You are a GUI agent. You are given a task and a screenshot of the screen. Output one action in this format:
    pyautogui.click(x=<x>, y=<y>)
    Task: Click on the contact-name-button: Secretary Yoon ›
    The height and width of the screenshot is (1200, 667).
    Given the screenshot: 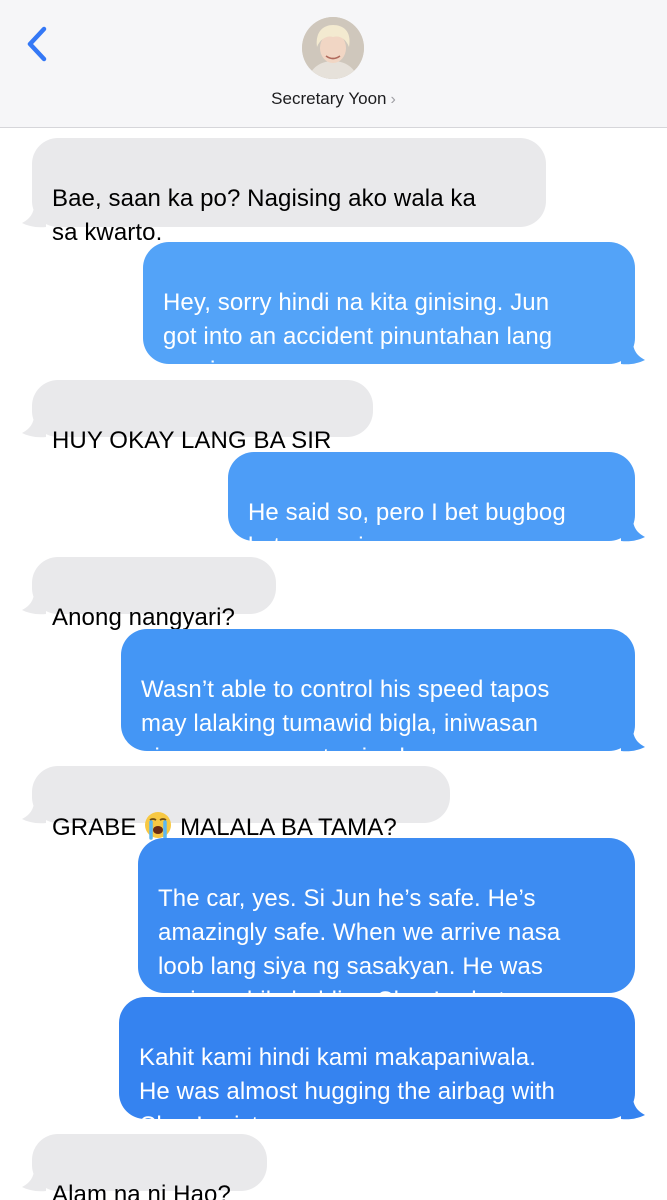 What is the action you would take?
    pyautogui.click(x=333, y=99)
    